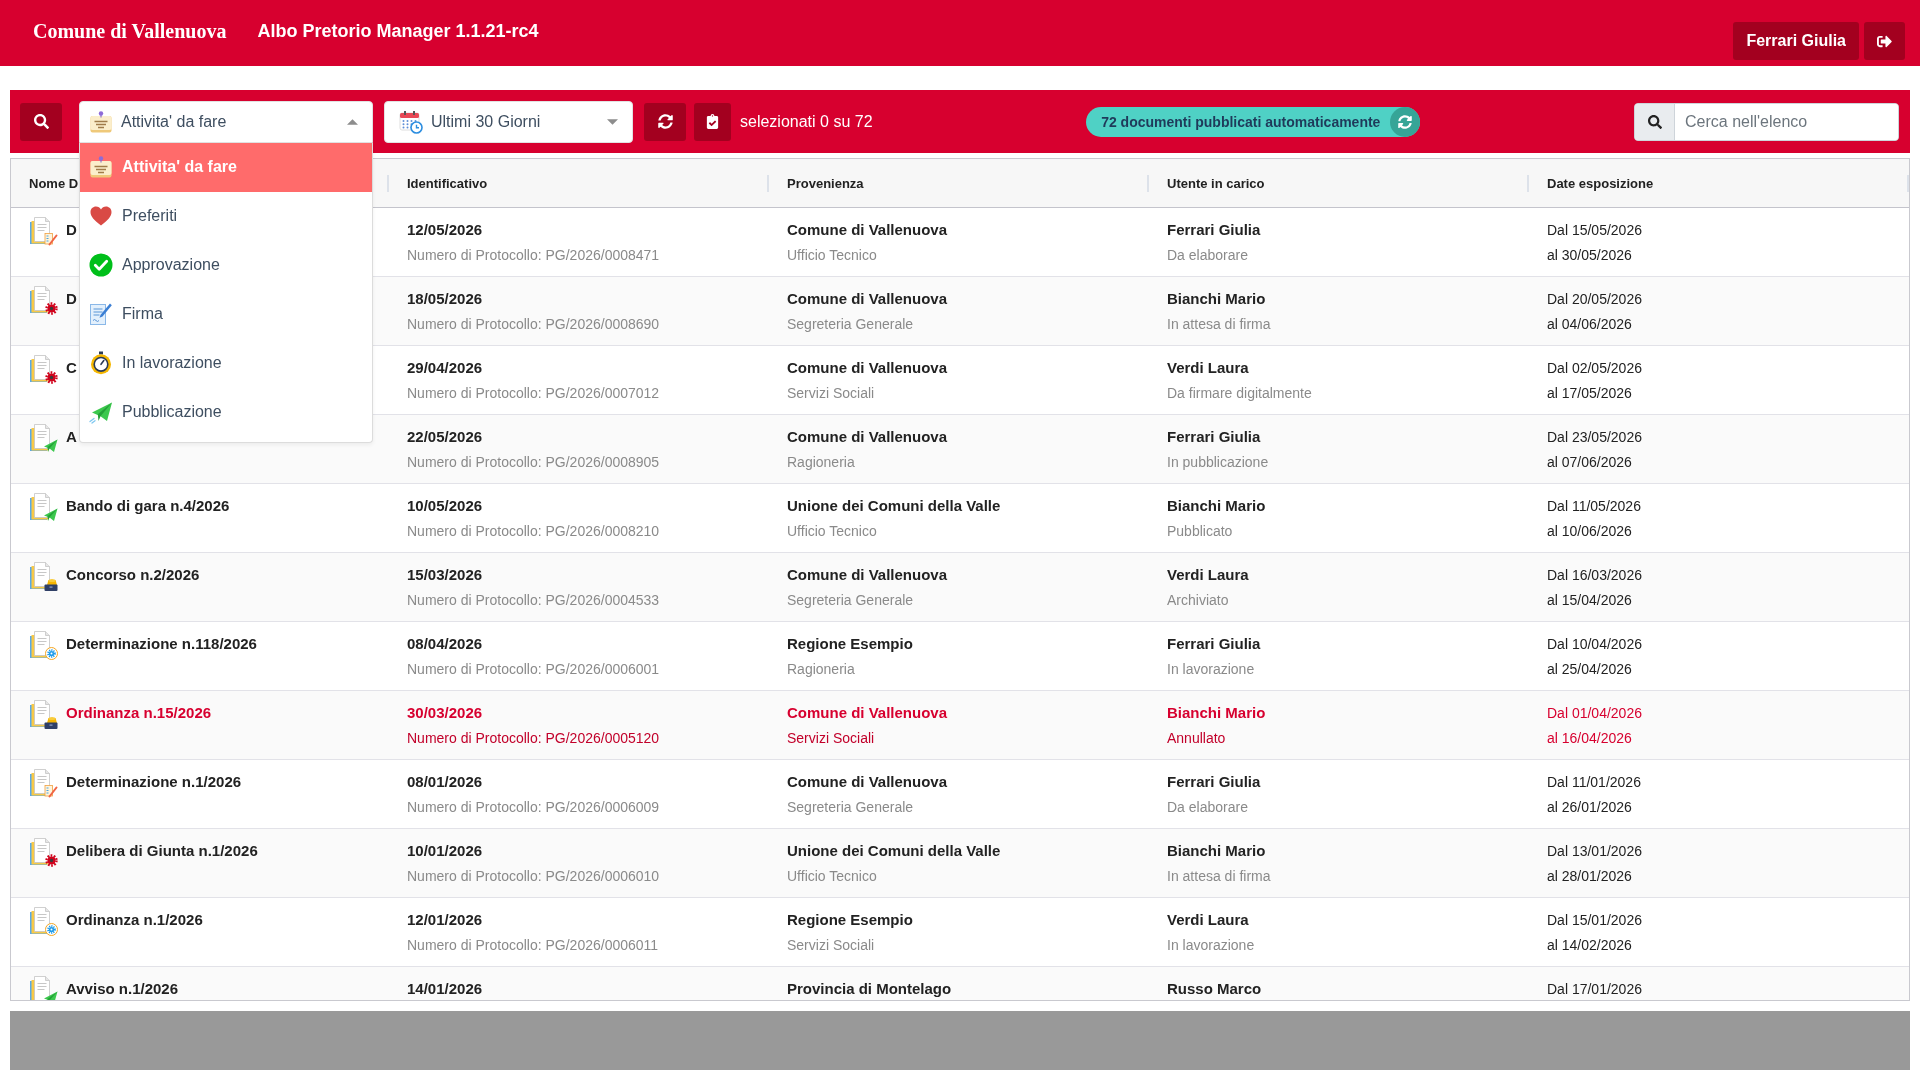 The image size is (1920, 1080). What do you see at coordinates (960, 863) in the screenshot?
I see `table-row: Delibera di Giunta n.1/2026 10/01/2026 Numero di Protocollo: PG/2026/0006010 Unione dei Comuni della Valle Ufficio Tecnico Bianchi Mario In attesa di firma Dal 13/01/2026 al 28/01/2026` at bounding box center [960, 863].